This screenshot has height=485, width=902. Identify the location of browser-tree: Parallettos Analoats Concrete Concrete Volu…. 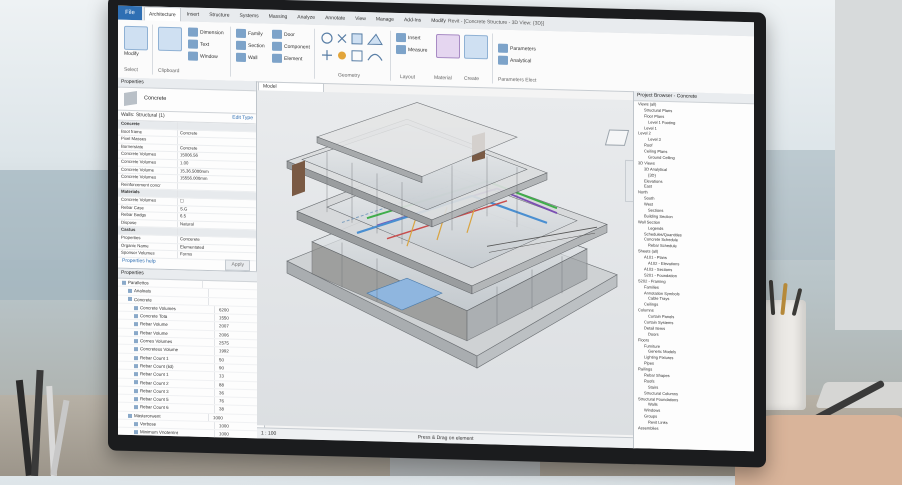
(191, 365).